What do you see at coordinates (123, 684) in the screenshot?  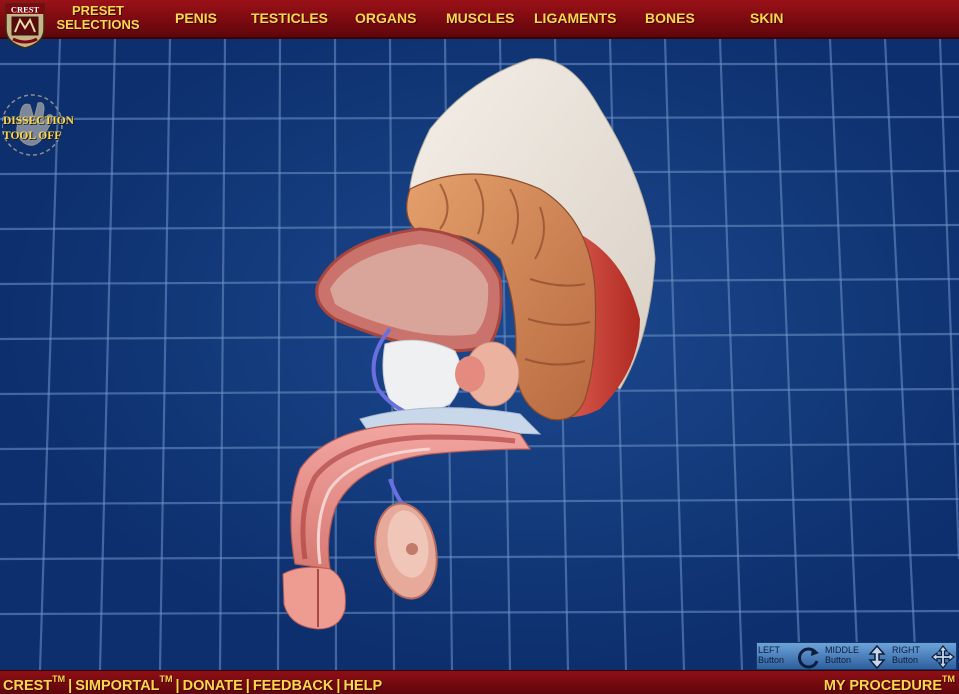 I see `simportal-link: SIMPORTALTM` at bounding box center [123, 684].